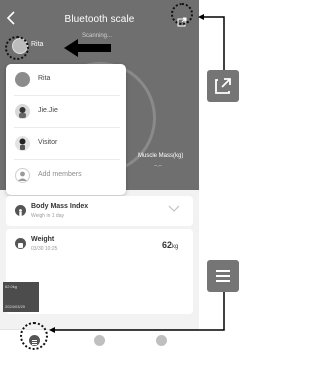  Describe the element at coordinates (20, 243) in the screenshot. I see `weight-icon` at that location.